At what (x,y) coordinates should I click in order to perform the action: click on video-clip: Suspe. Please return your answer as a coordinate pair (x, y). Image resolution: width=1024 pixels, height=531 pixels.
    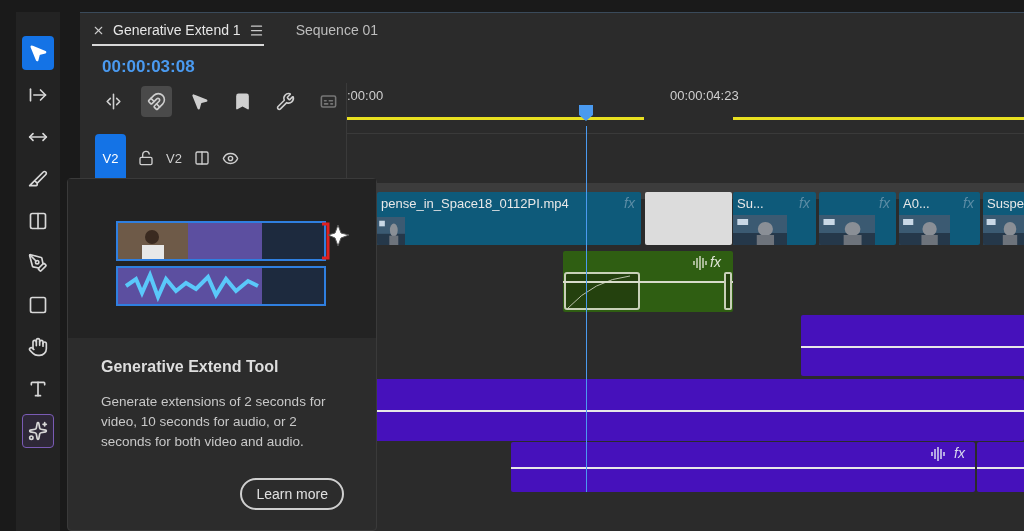
    Looking at the image, I should click on (1003, 218).